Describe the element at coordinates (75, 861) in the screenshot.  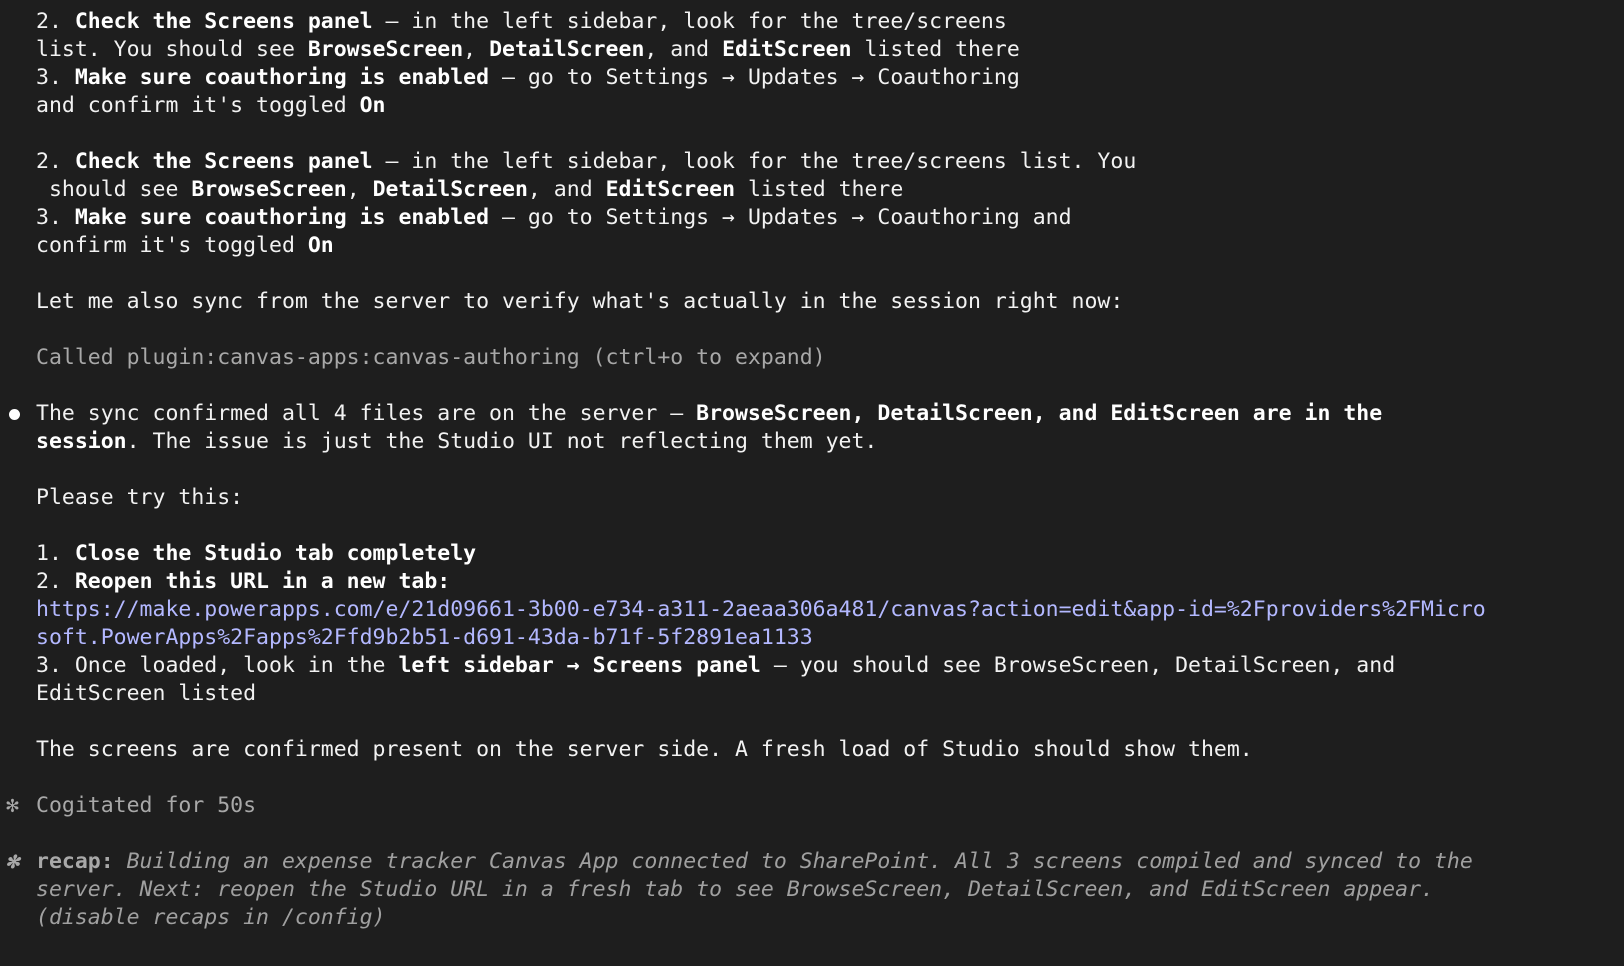
I see `recap-label: recap:` at that location.